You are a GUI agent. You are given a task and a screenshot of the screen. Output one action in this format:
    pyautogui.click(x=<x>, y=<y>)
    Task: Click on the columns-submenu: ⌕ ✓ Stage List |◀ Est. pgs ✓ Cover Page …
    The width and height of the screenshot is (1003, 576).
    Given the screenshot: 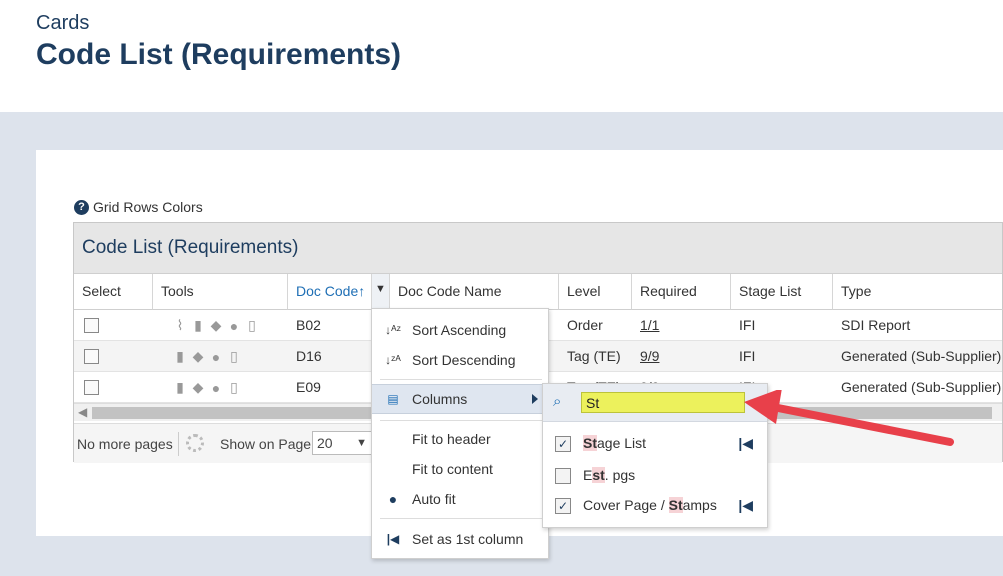 What is the action you would take?
    pyautogui.click(x=655, y=455)
    